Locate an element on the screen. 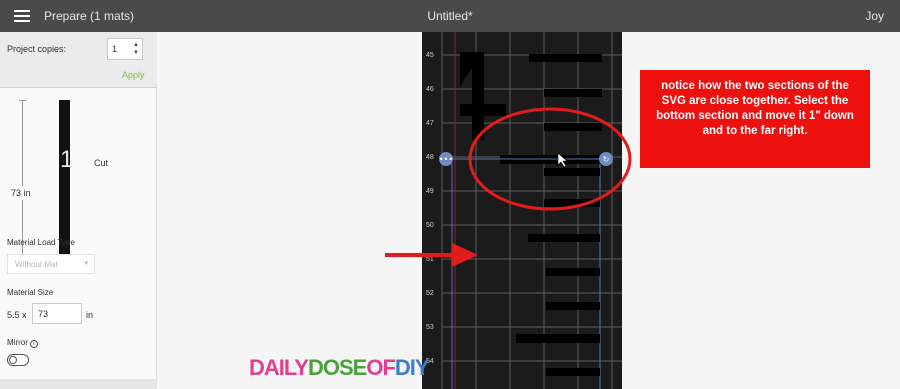 The image size is (900, 389). info-icon: i is located at coordinates (33, 344).